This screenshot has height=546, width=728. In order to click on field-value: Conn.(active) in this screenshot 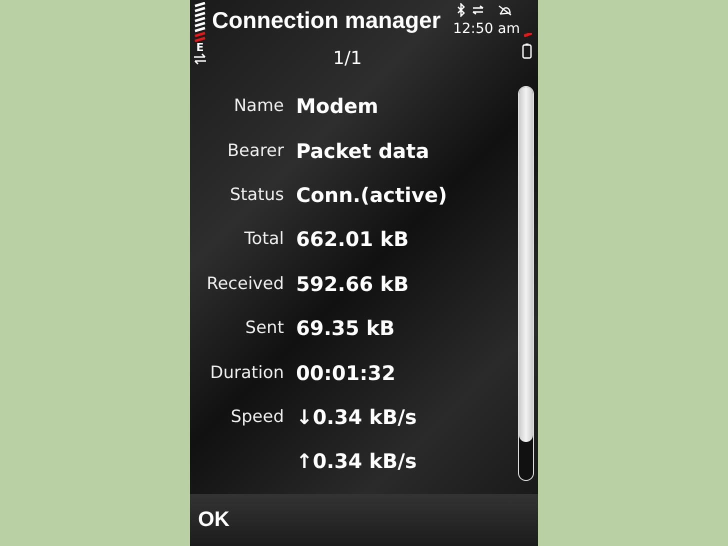, I will do `click(372, 194)`.